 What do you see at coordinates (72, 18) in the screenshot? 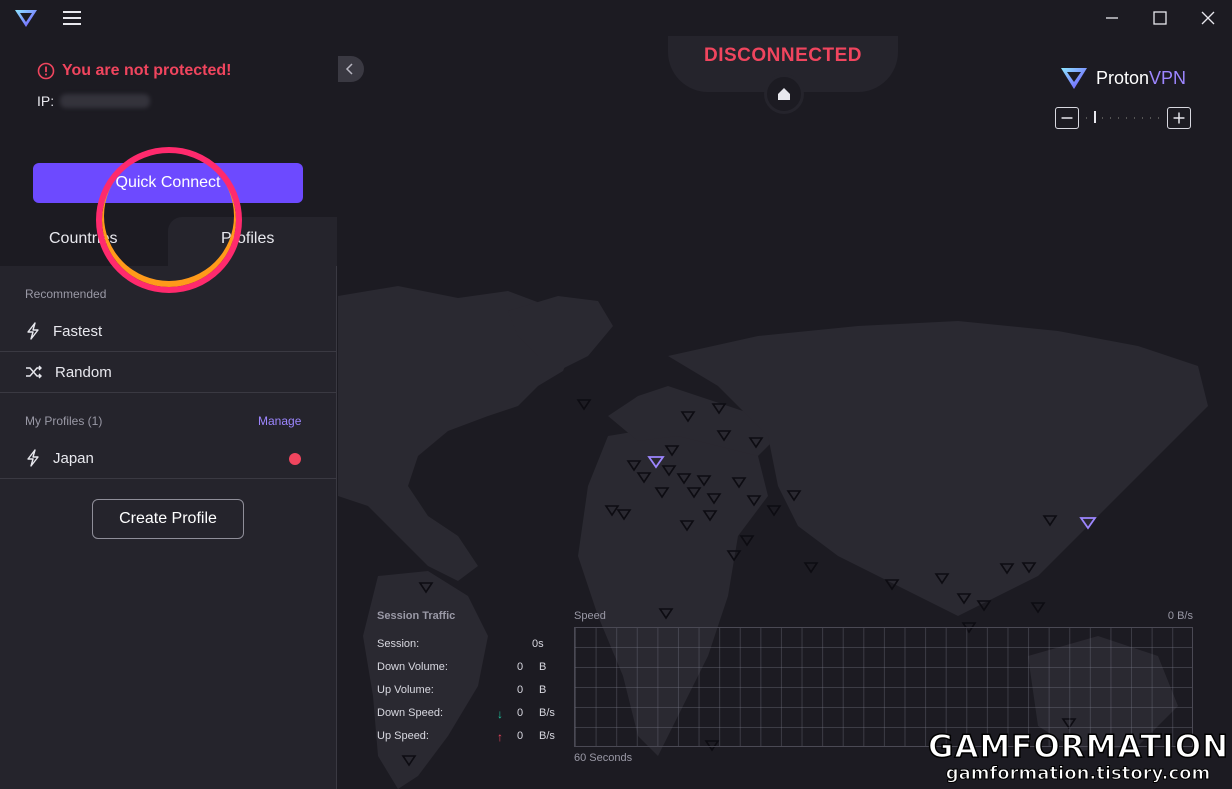
I see `menu-icon` at bounding box center [72, 18].